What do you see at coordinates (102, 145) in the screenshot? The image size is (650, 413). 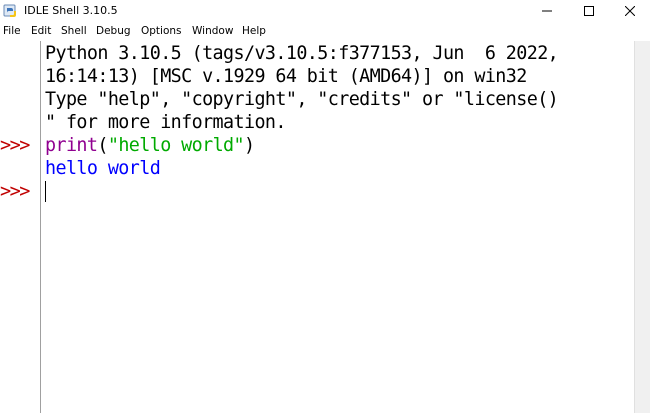 I see `open-paren: (` at bounding box center [102, 145].